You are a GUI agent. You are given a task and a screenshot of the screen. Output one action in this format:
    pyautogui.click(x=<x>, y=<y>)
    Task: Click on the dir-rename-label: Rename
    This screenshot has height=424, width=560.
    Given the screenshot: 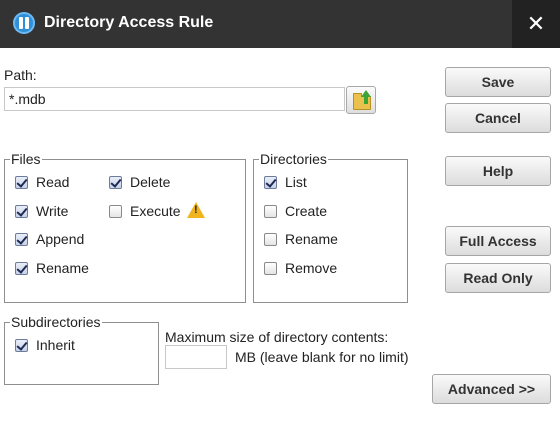 What is the action you would take?
    pyautogui.click(x=311, y=239)
    